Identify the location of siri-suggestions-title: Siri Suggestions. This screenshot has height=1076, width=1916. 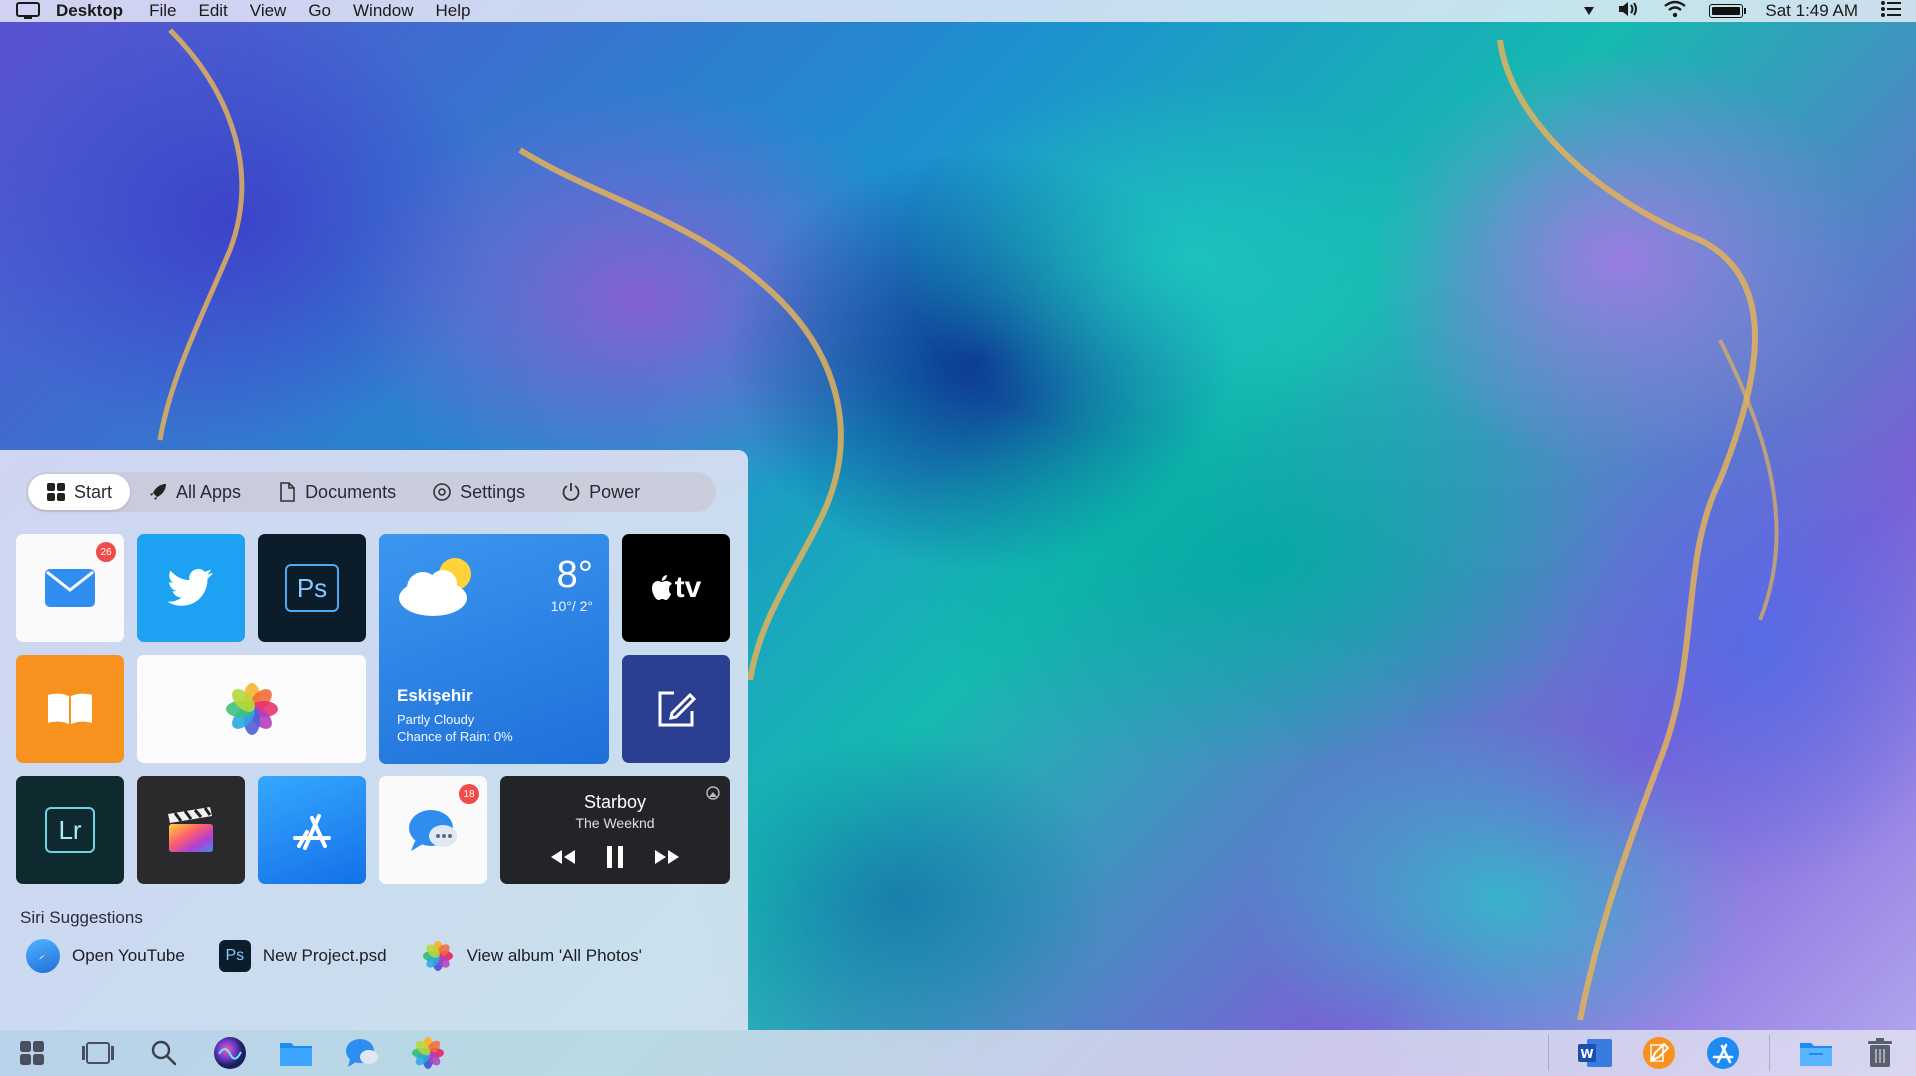
(81, 917).